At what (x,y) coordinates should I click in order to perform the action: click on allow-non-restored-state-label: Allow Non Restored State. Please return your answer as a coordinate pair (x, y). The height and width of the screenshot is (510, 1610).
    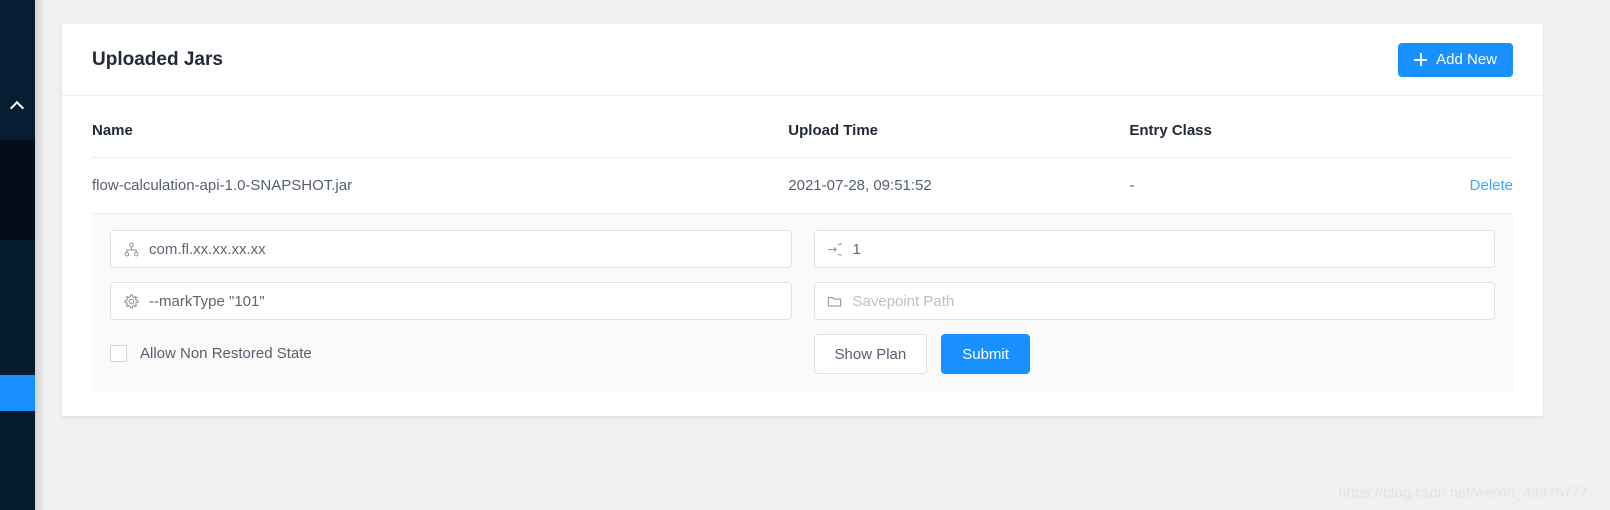
    Looking at the image, I should click on (226, 353).